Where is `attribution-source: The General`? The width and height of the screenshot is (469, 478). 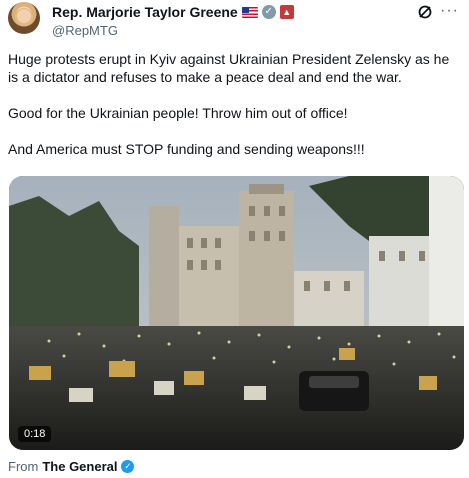 attribution-source: The General is located at coordinates (79, 466).